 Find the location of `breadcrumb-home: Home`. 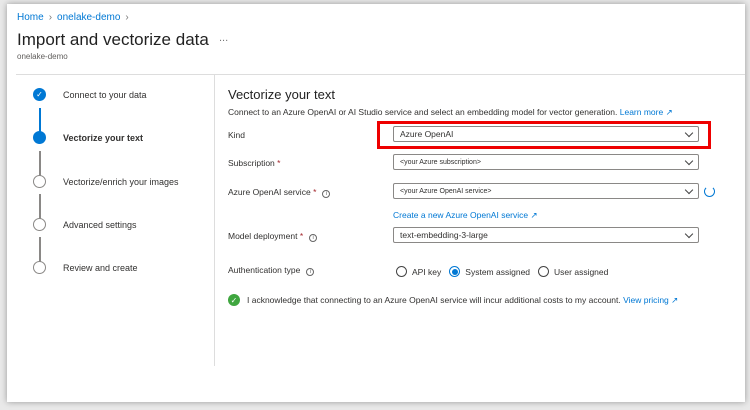

breadcrumb-home: Home is located at coordinates (30, 17).